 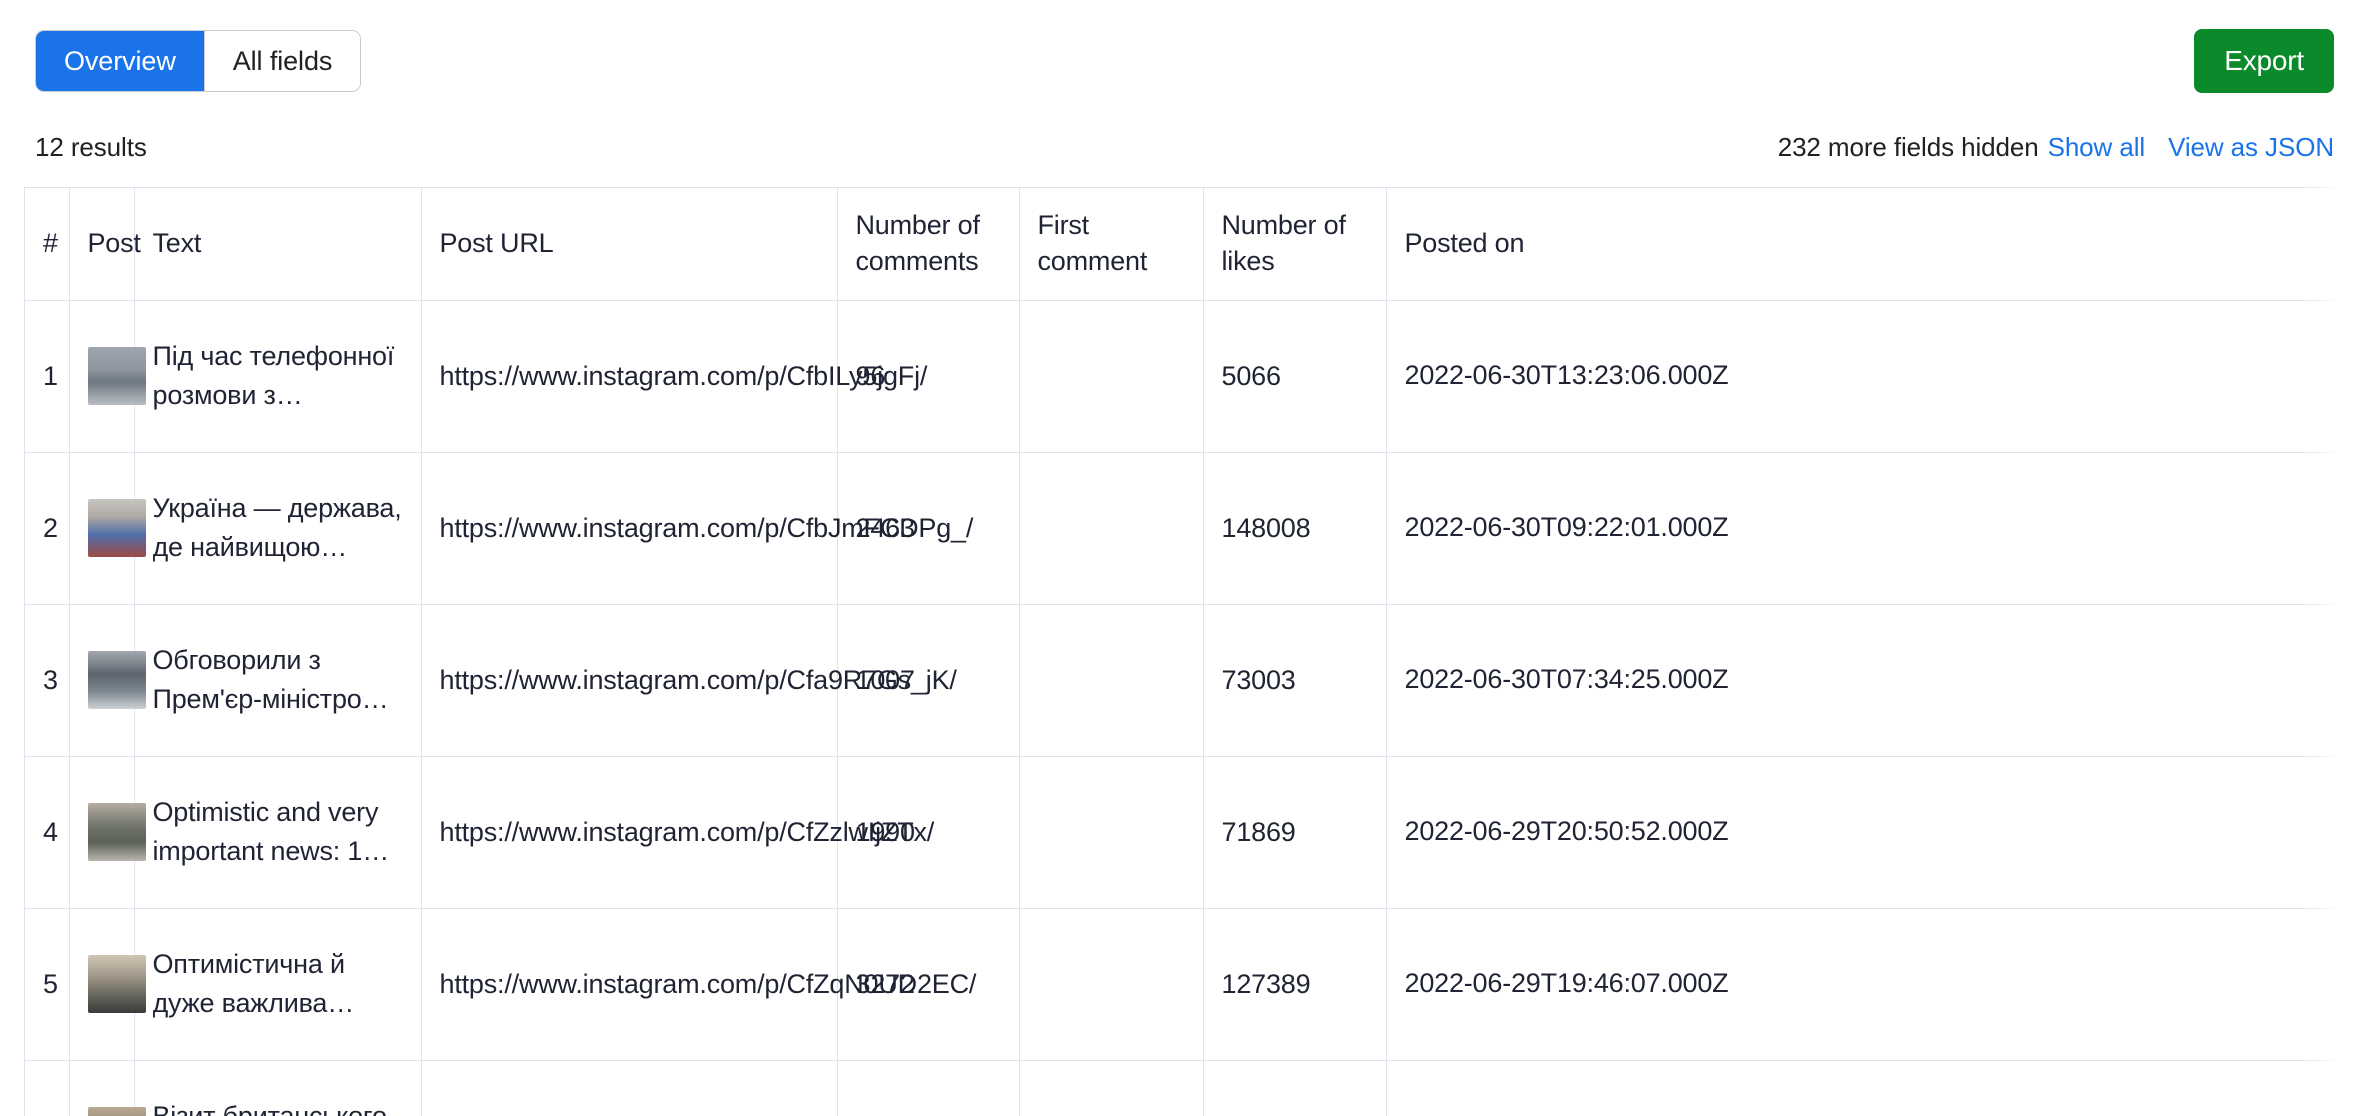 What do you see at coordinates (698, 984) in the screenshot?
I see `cell-post-url: https://www.instagram.com/p/CfZqN0UD2EC/` at bounding box center [698, 984].